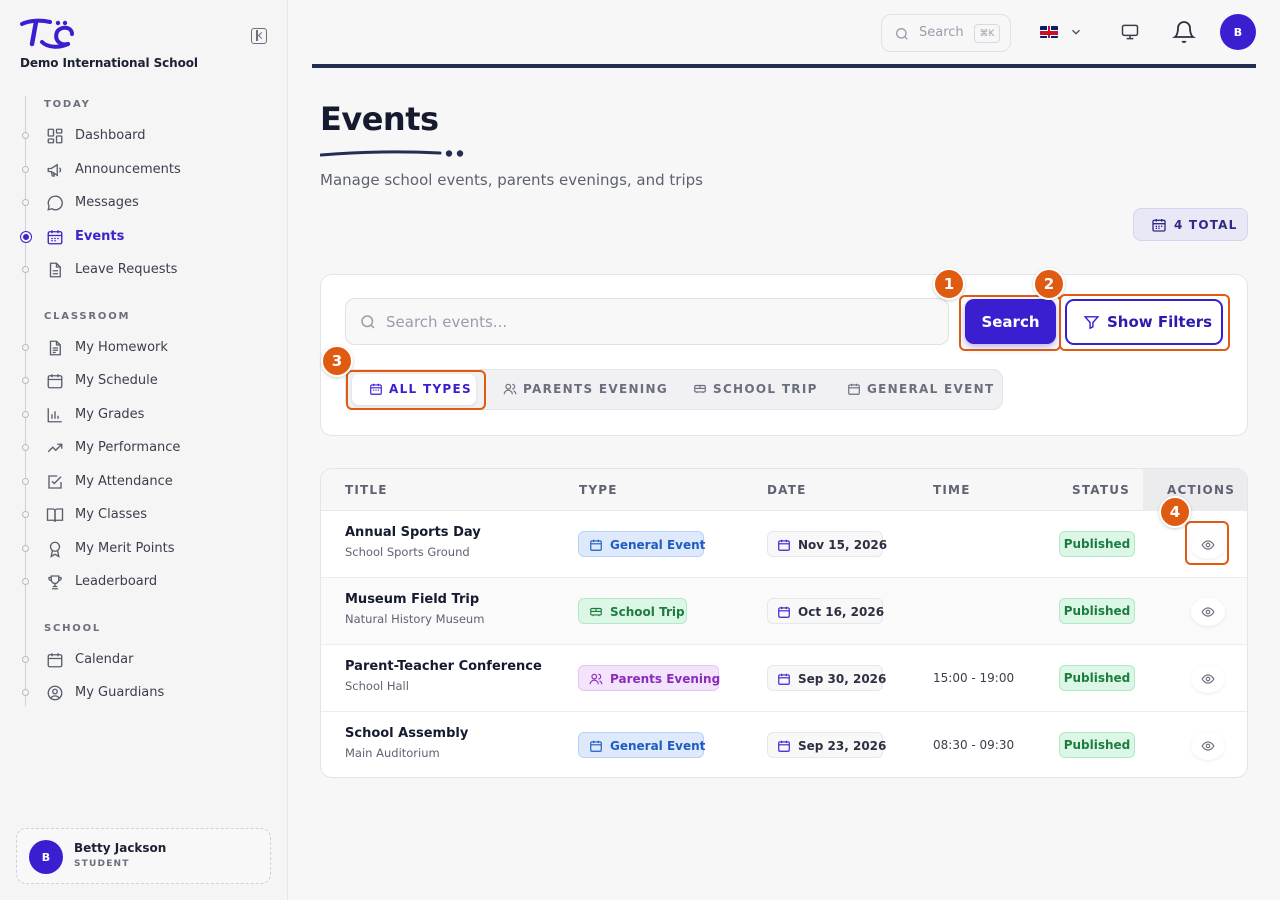 The height and width of the screenshot is (900, 1280). Describe the element at coordinates (987, 33) in the screenshot. I see `shortcut-hint: ⌘K` at that location.